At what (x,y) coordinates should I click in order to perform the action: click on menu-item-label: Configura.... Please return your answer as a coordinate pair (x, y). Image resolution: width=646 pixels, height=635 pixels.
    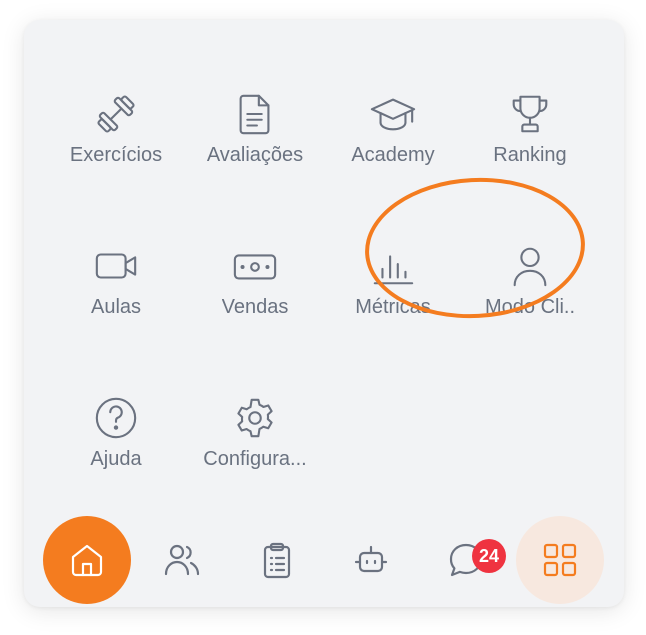
    Looking at the image, I should click on (255, 459).